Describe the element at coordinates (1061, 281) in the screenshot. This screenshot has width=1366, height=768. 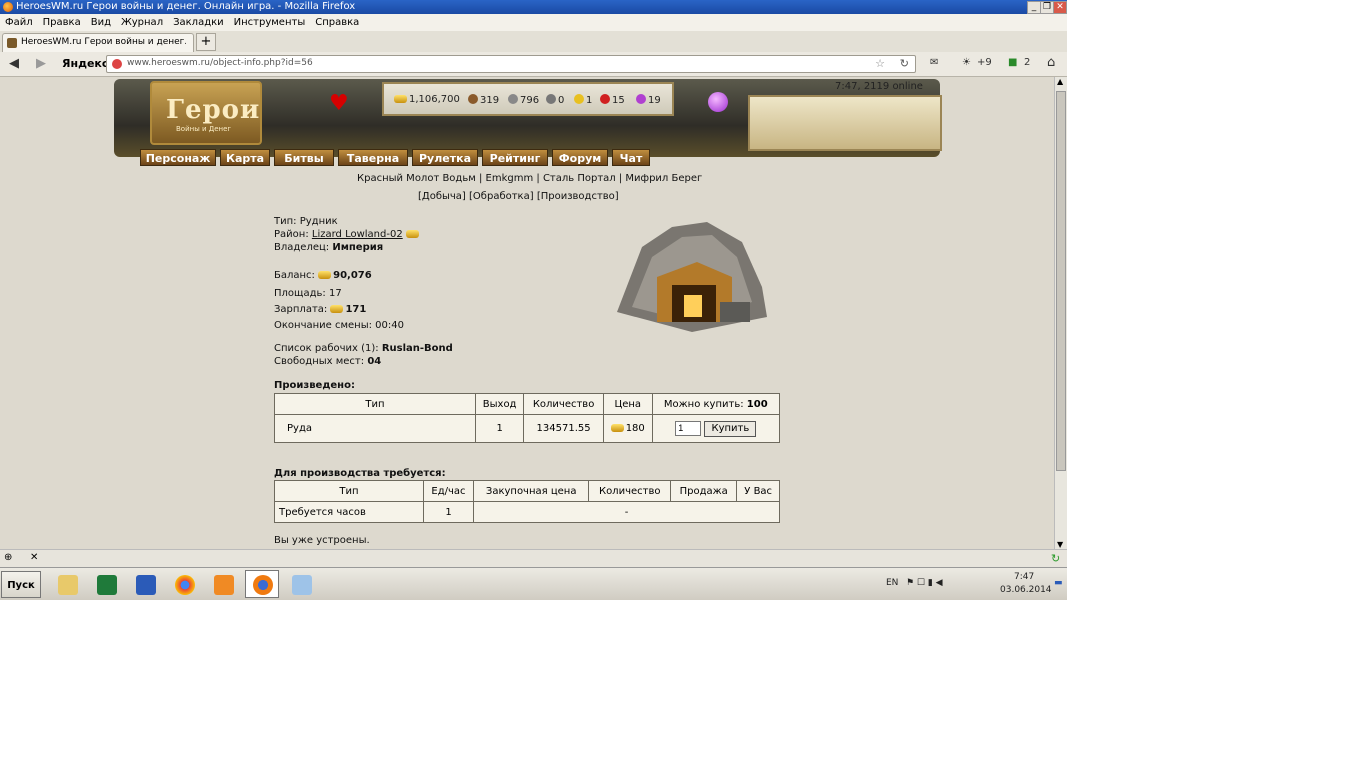
I see `scrollbar-thumb` at that location.